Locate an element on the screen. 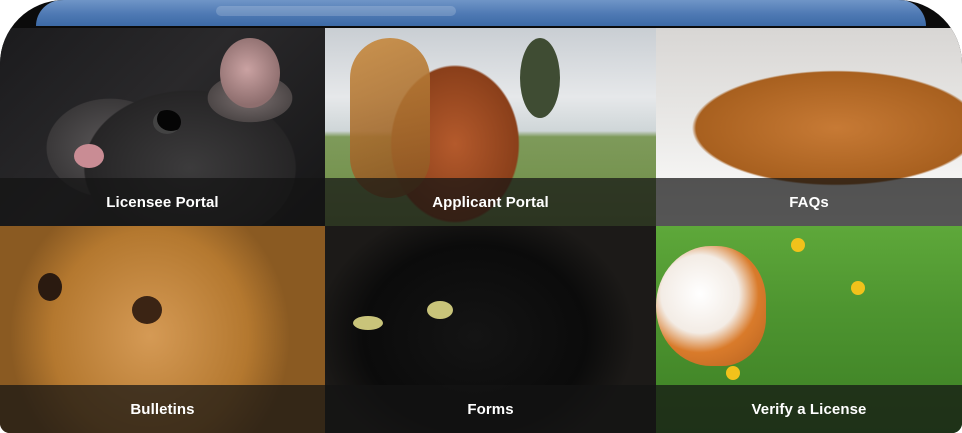 The width and height of the screenshot is (962, 433). tile-label: FAQs is located at coordinates (809, 202).